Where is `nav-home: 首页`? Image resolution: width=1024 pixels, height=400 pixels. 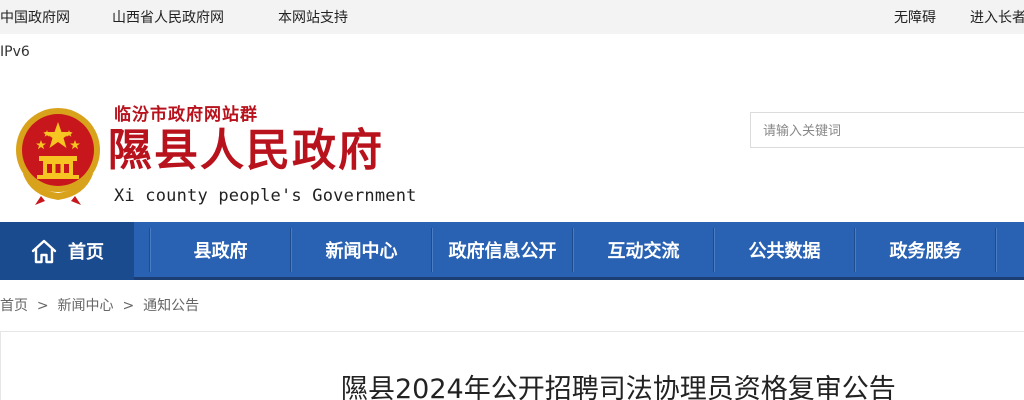 nav-home: 首页 is located at coordinates (67, 251).